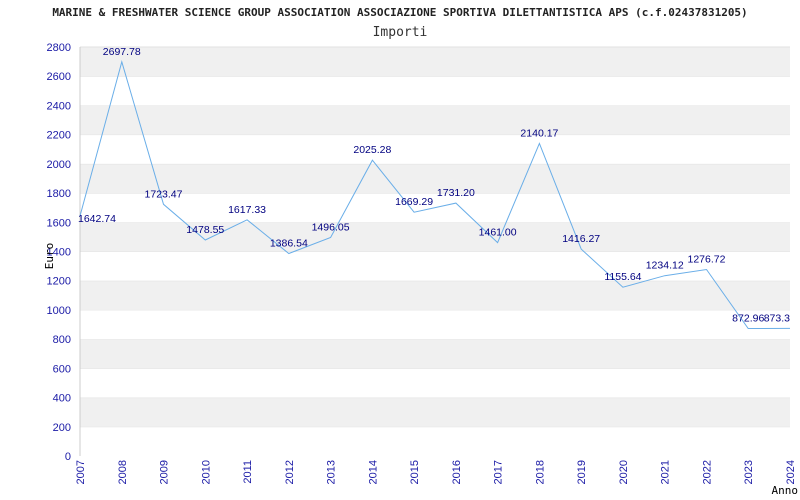 The height and width of the screenshot is (500, 800). I want to click on data-label: 873.3, so click(777, 318).